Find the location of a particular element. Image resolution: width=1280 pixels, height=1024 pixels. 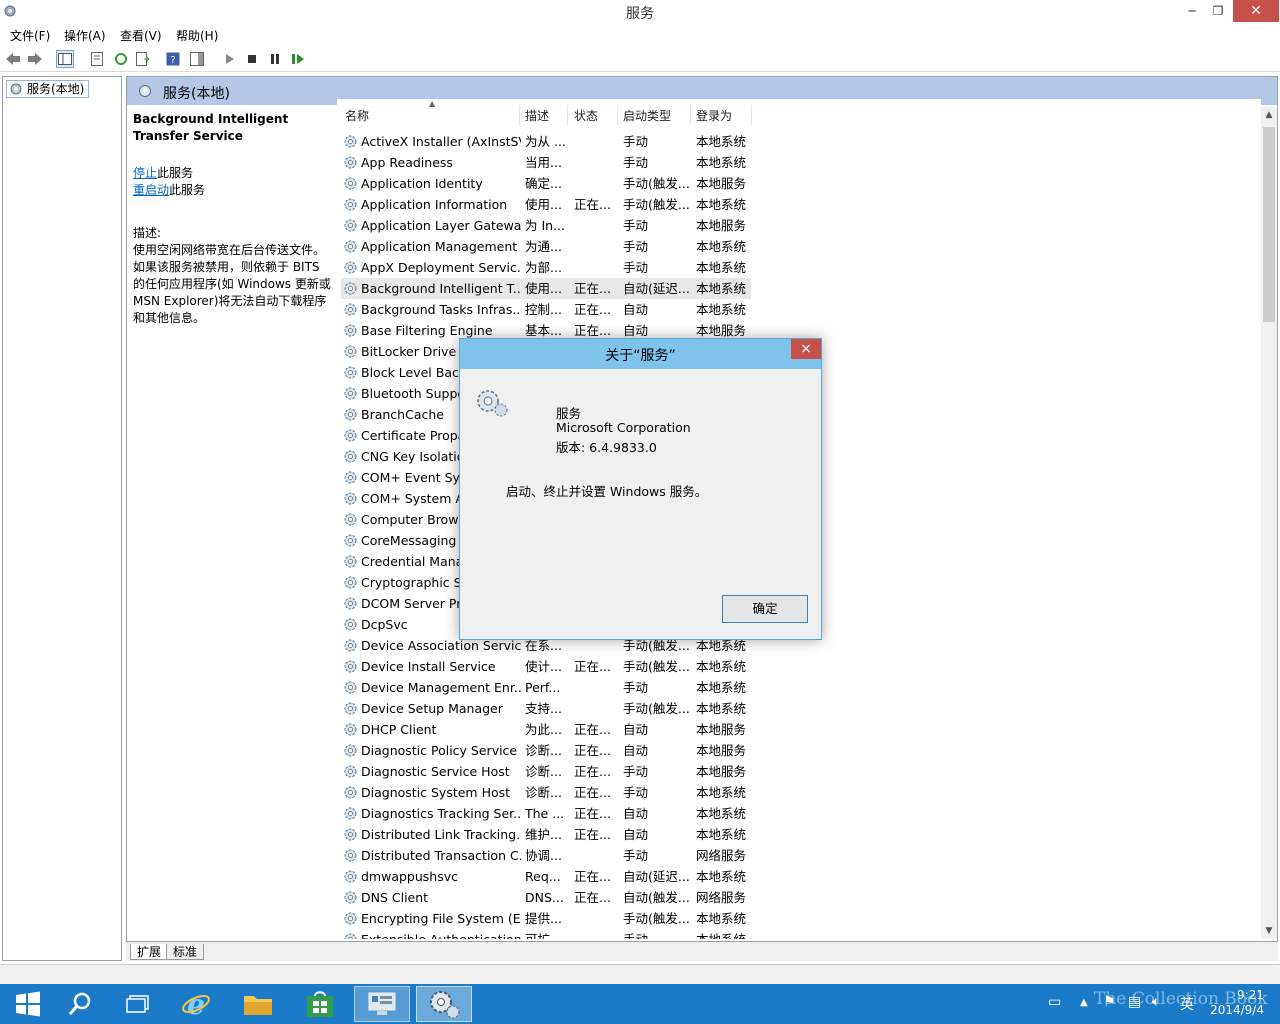

forward-arrow-icon is located at coordinates (35, 59).